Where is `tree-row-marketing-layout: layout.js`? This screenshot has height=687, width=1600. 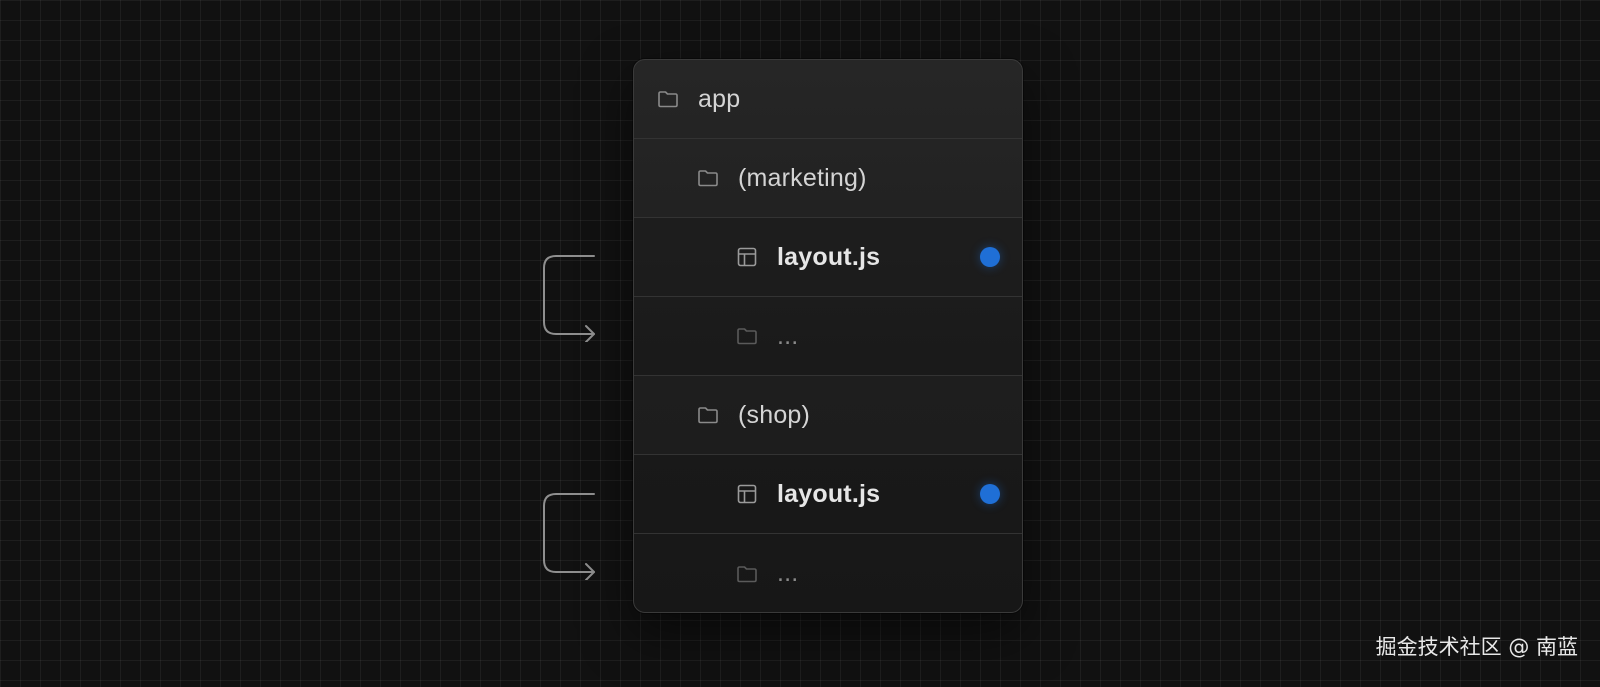 tree-row-marketing-layout: layout.js is located at coordinates (828, 257).